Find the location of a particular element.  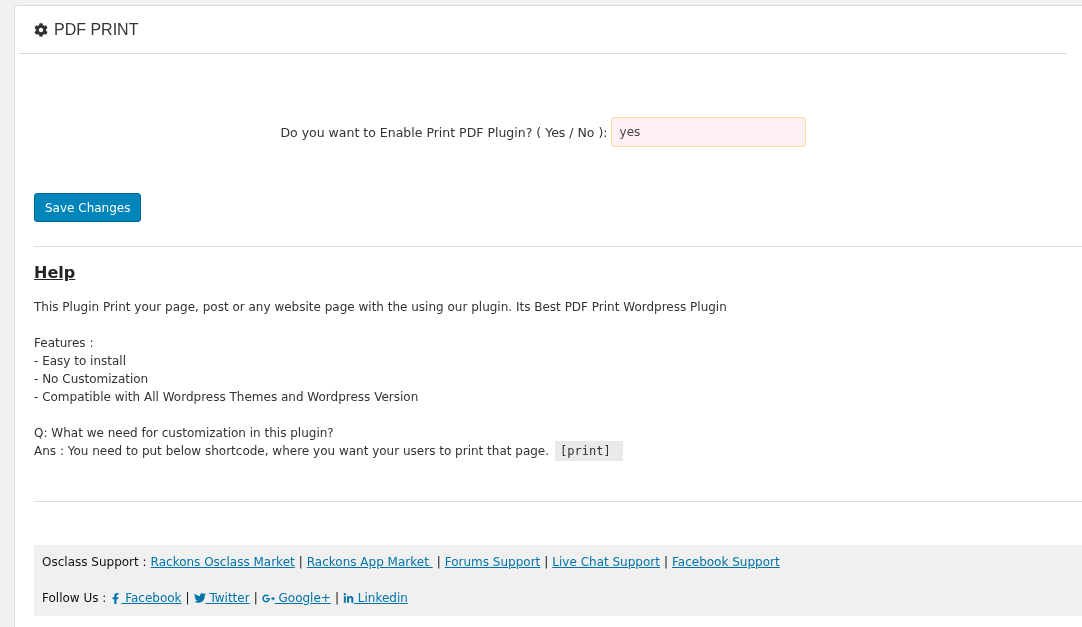

setting-label: Do you want to Enable Print PDF Plugin? ( Yes / No ): is located at coordinates (444, 132).